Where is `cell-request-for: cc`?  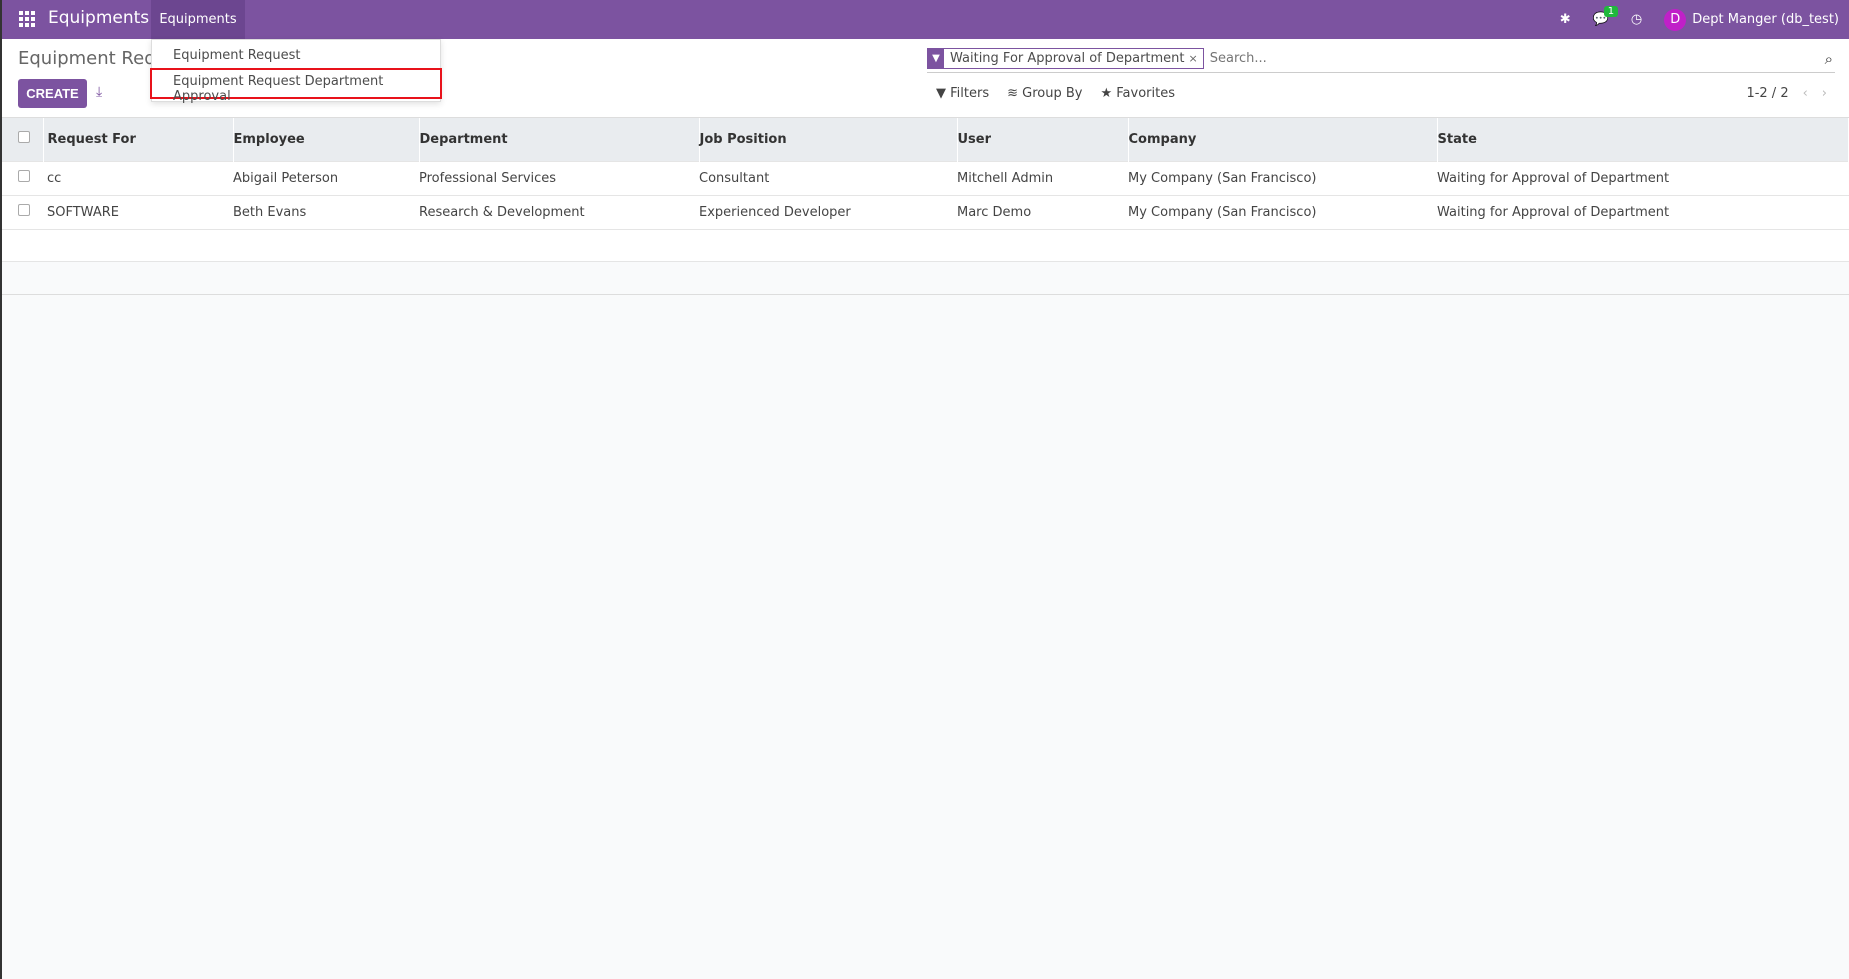
cell-request-for: cc is located at coordinates (138, 177).